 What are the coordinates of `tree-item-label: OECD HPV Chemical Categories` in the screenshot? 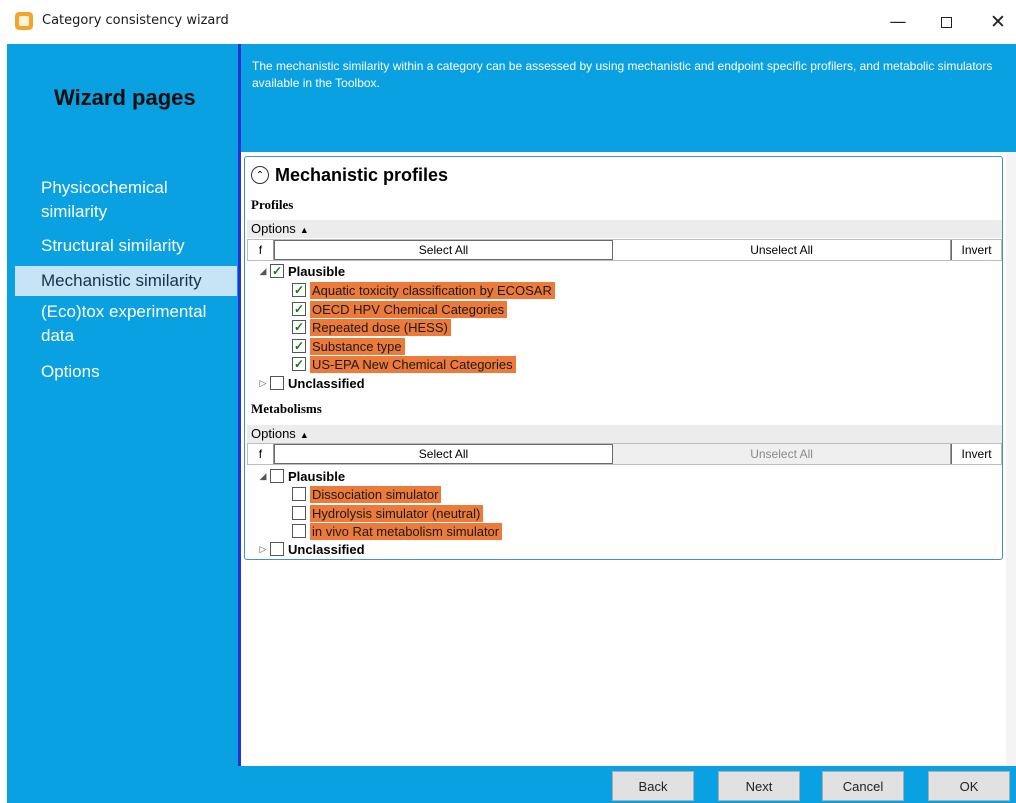 It's located at (409, 309).